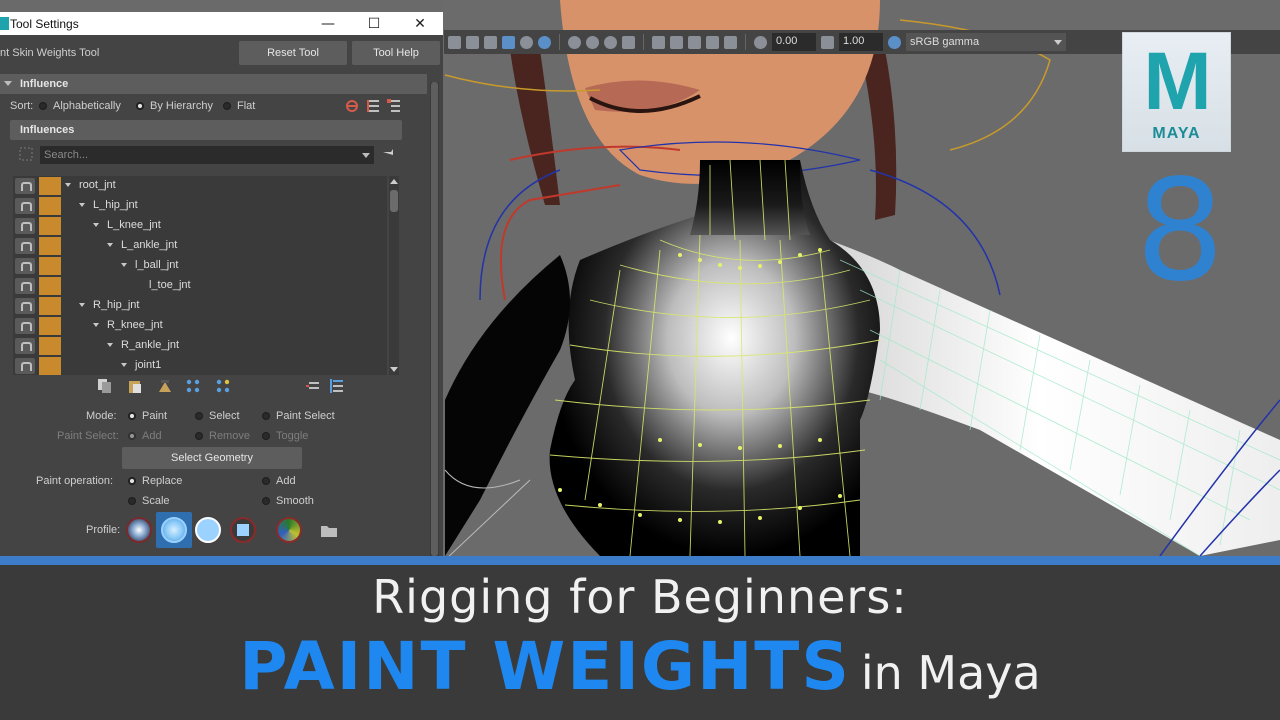  What do you see at coordinates (544, 42) in the screenshot?
I see `shadows-icon` at bounding box center [544, 42].